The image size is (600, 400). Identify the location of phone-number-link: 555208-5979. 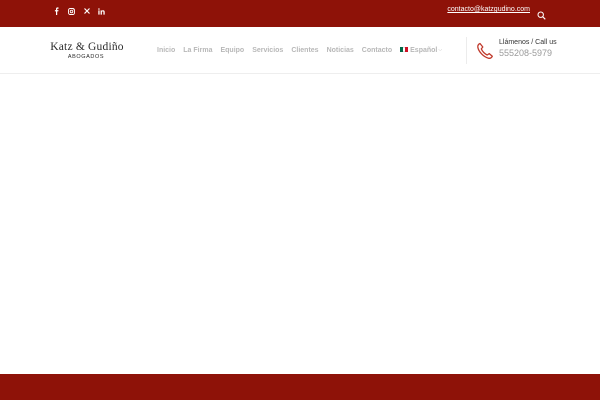
(525, 53).